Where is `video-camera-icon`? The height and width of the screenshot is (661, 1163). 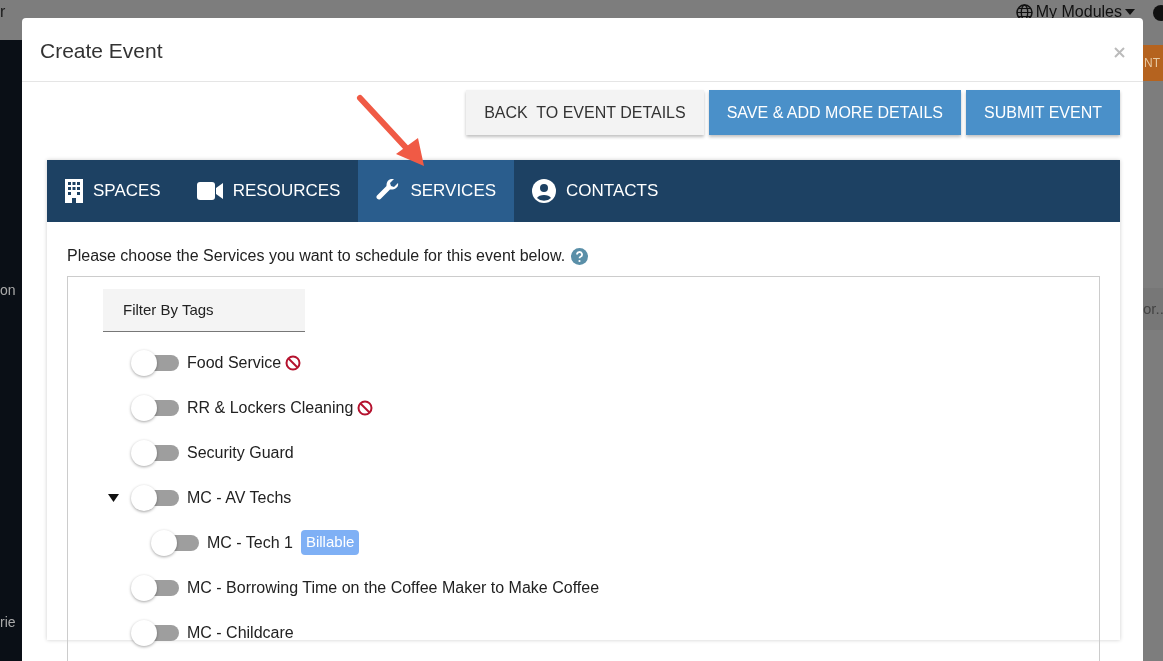 video-camera-icon is located at coordinates (209, 191).